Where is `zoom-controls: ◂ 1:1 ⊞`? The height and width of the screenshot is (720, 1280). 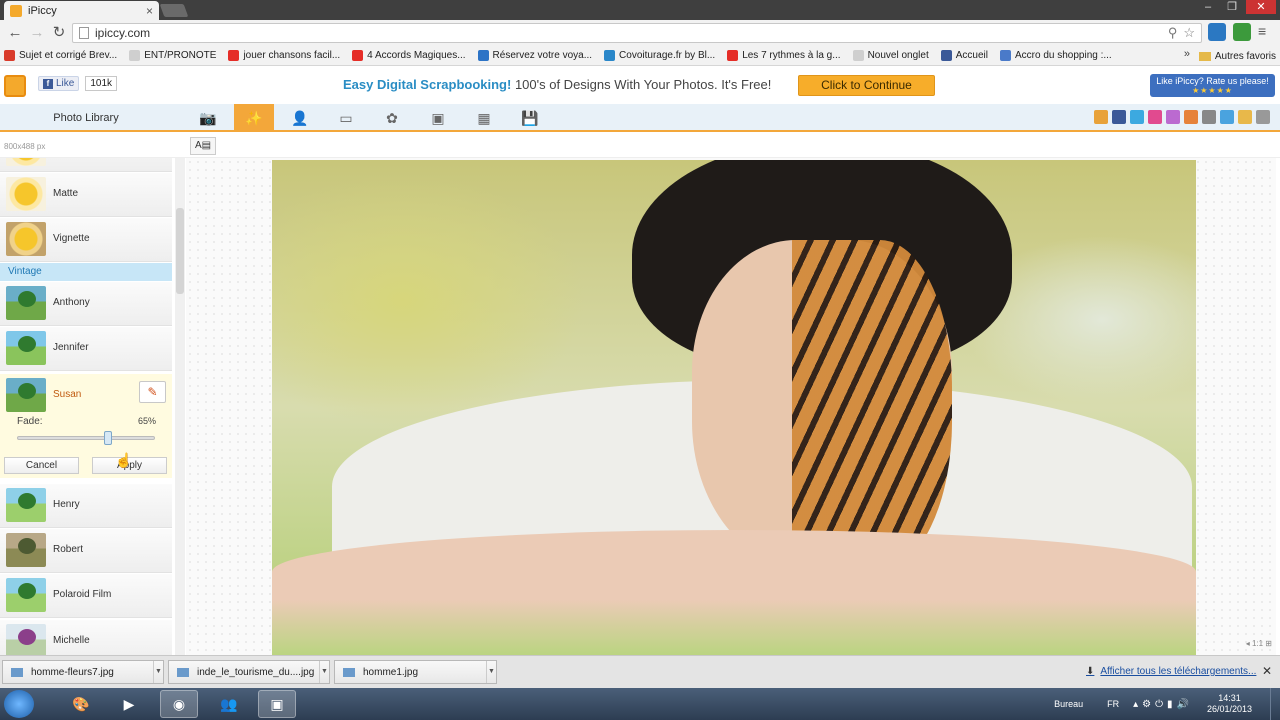 zoom-controls: ◂ 1:1 ⊞ is located at coordinates (1259, 643).